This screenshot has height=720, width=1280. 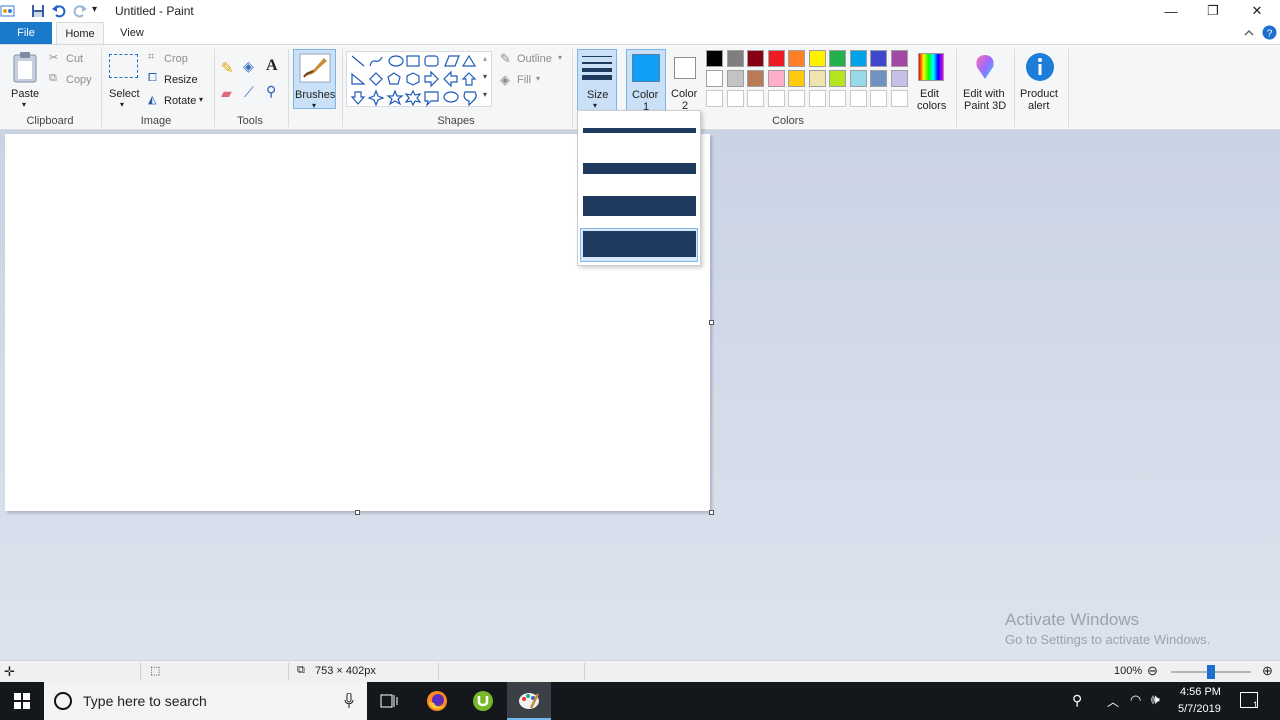 I want to click on shapes-scroll-down-icon: ▾, so click(x=485, y=76).